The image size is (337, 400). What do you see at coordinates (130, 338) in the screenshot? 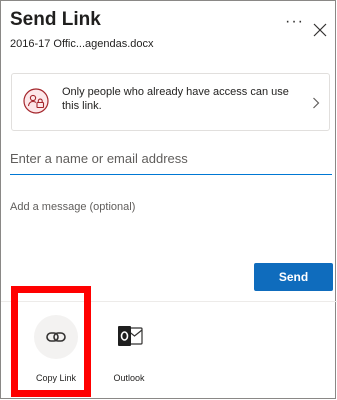
I see `outlook-icon` at bounding box center [130, 338].